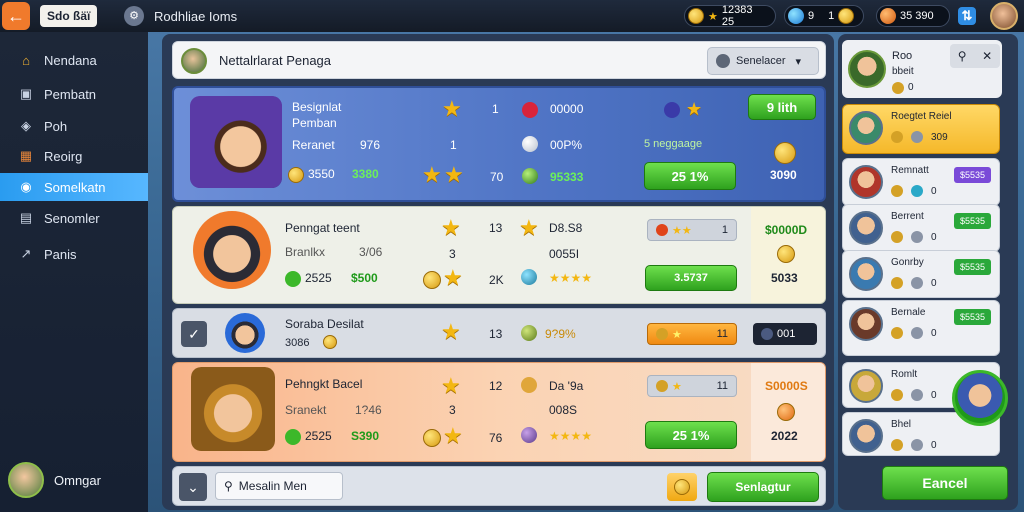 Image resolution: width=1024 pixels, height=512 pixels. Describe the element at coordinates (782, 107) in the screenshot. I see `claim-button: 9 lith` at that location.